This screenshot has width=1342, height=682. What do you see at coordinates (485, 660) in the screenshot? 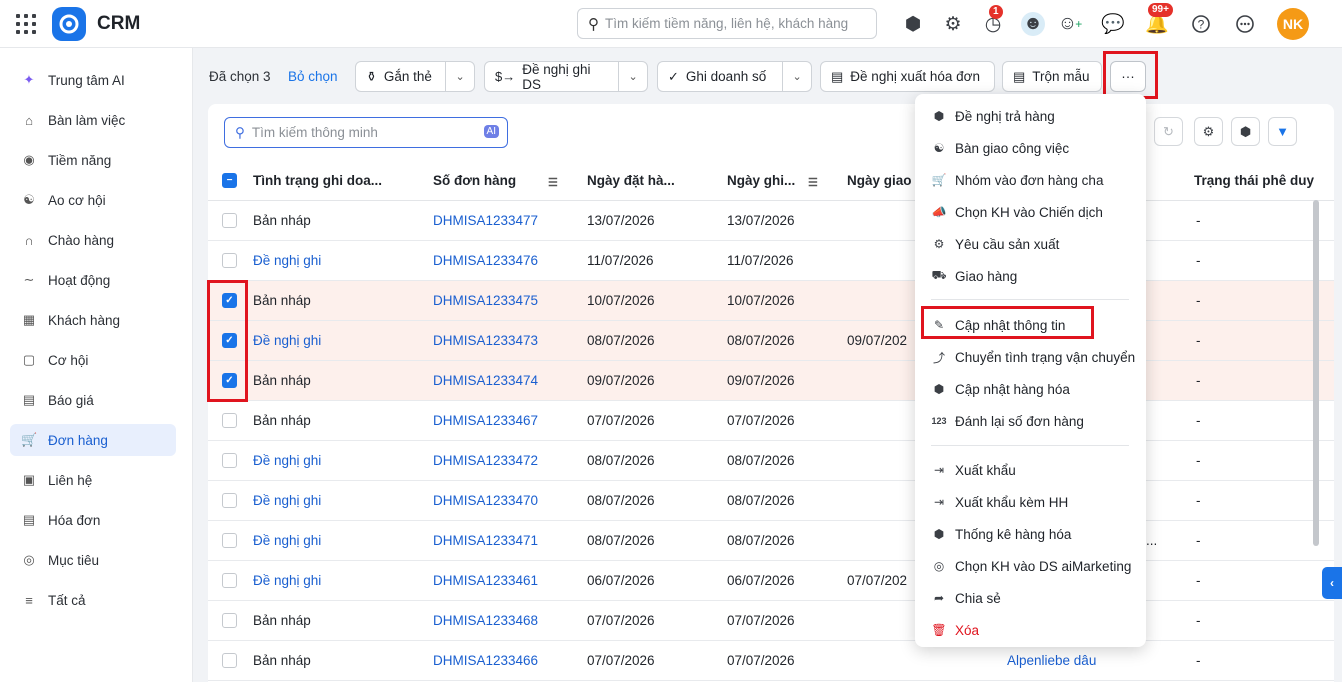
I see `order-number-link: DHMISA1233466` at bounding box center [485, 660].